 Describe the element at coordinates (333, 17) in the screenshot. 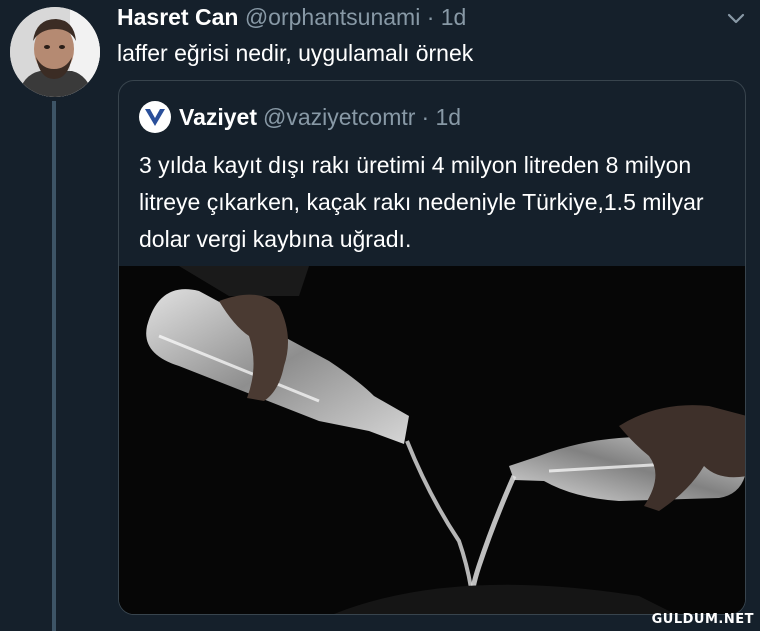

I see `author-handle: @orphantsunami` at that location.